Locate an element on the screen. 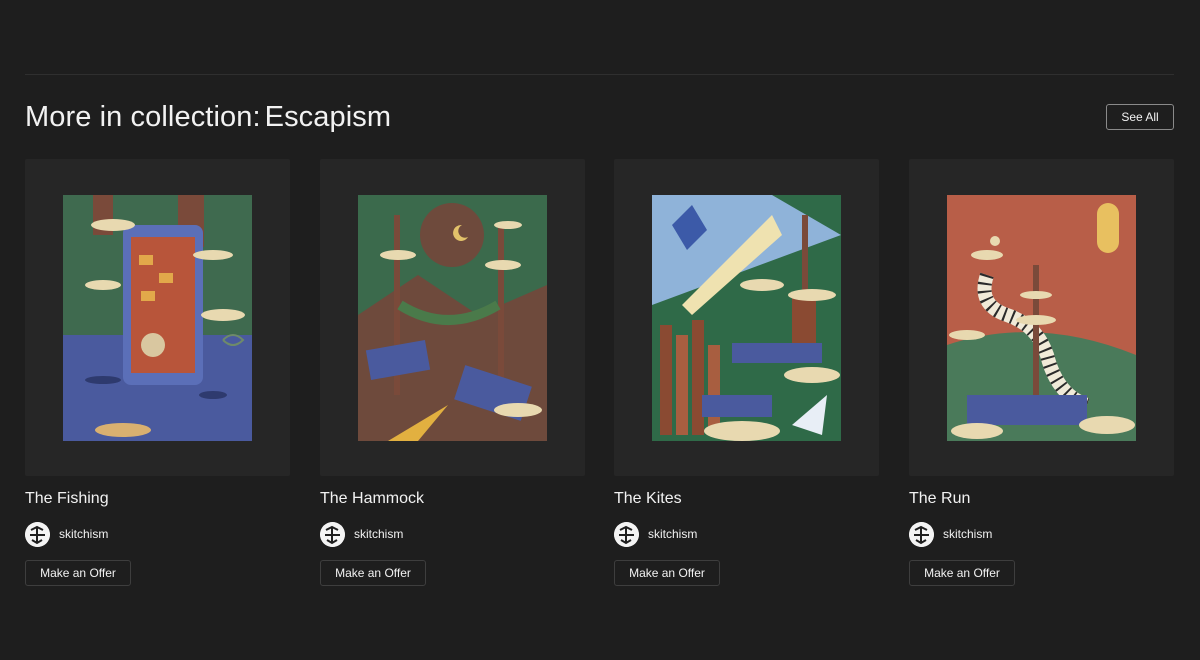 This screenshot has width=1200, height=660. artwork-image-the-run is located at coordinates (1041, 318).